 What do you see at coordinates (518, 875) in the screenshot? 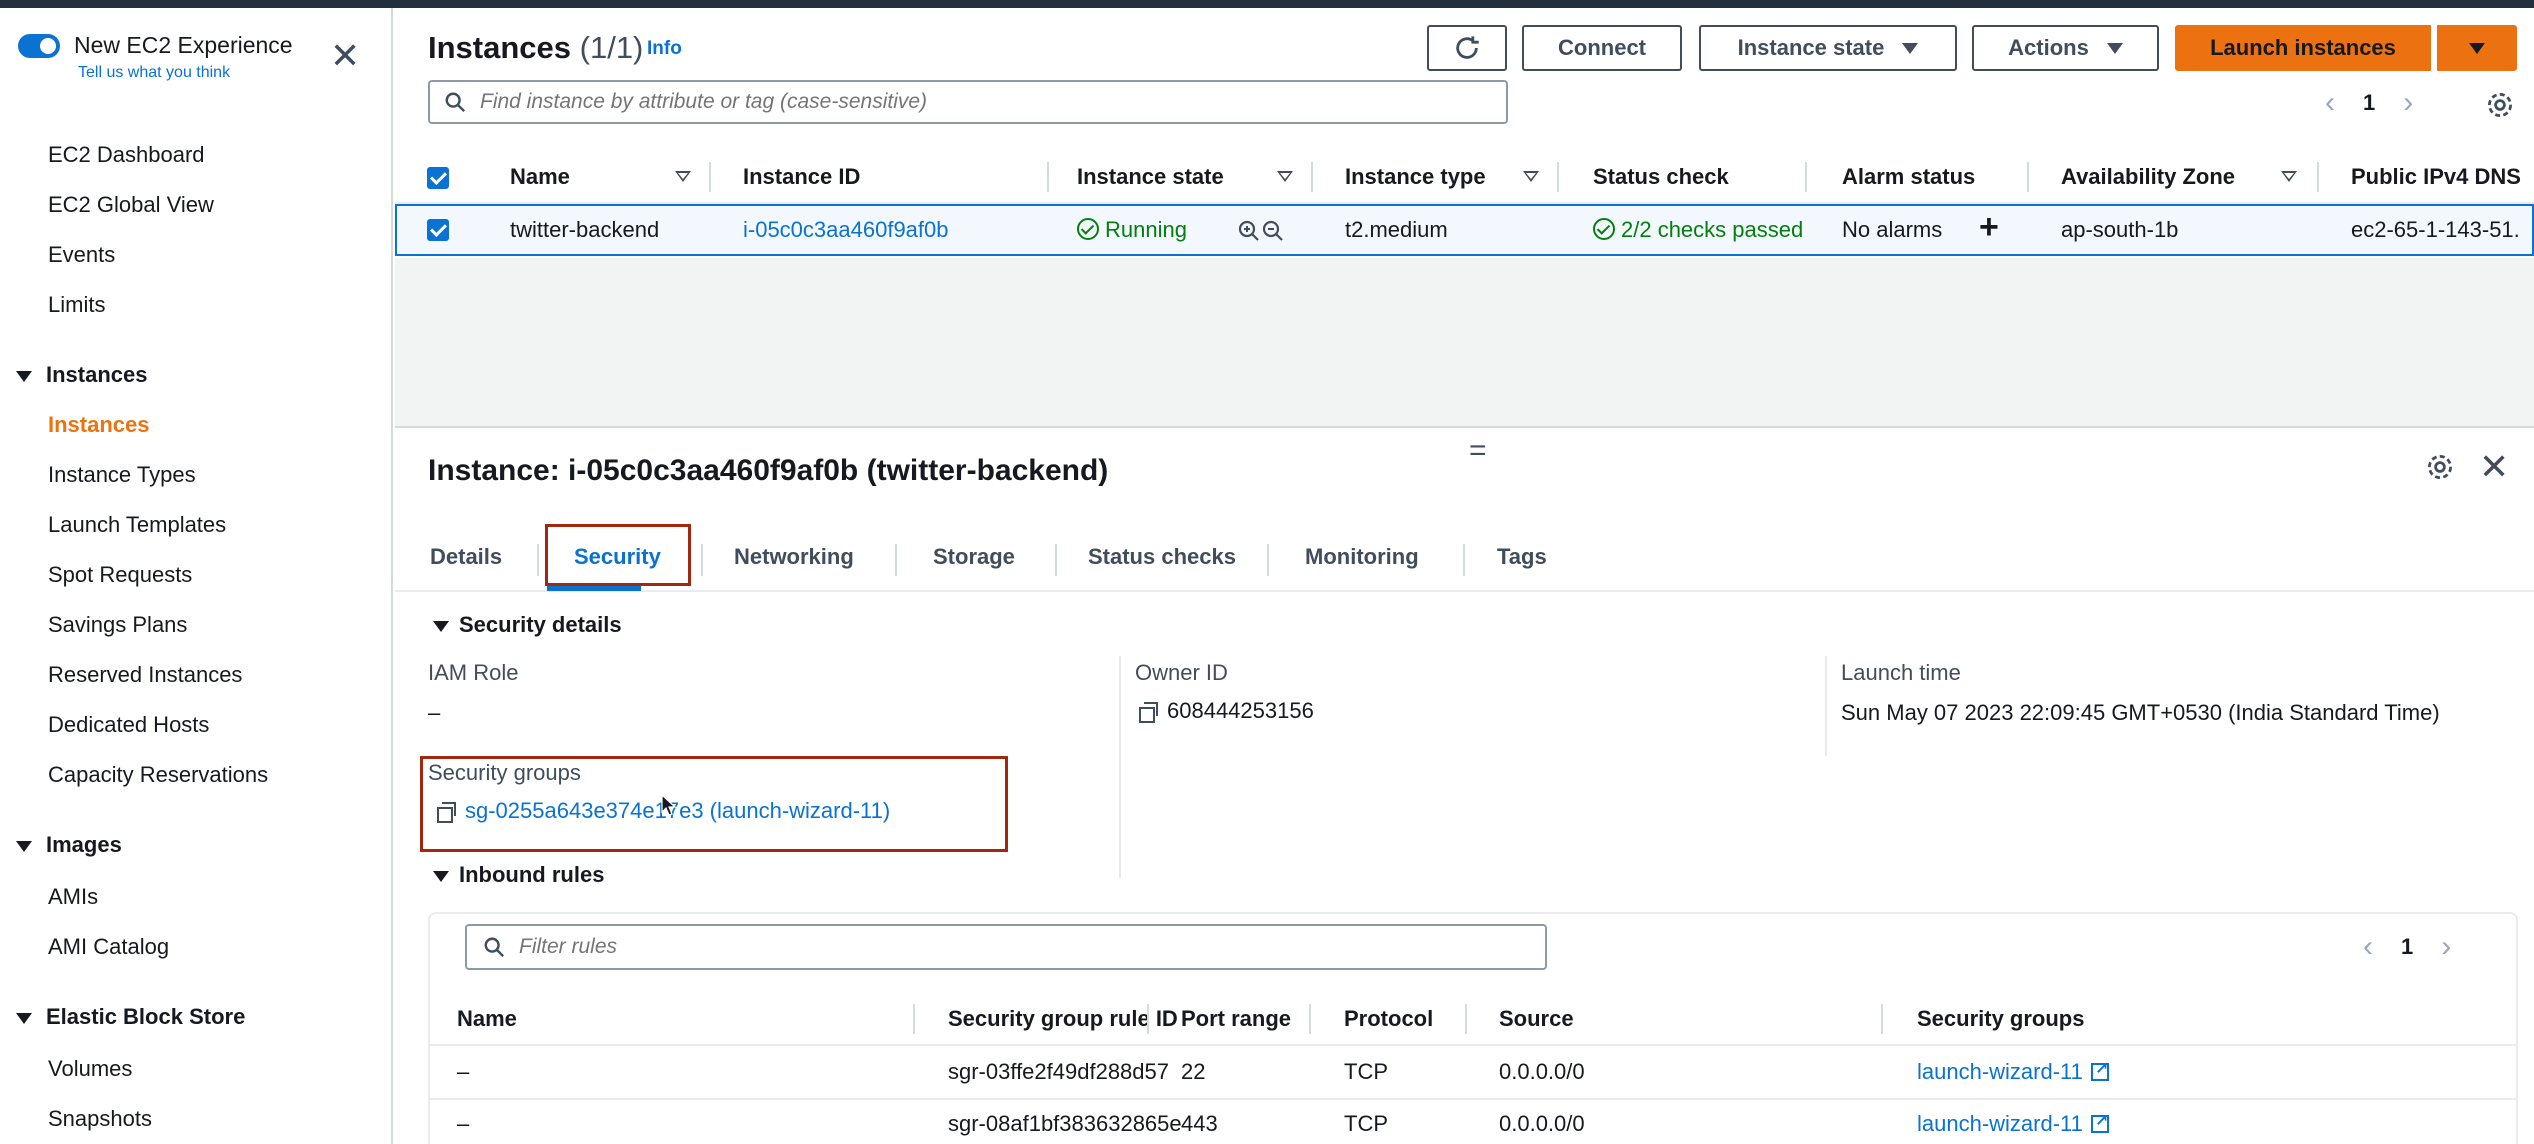
I see `inbound-rules-heading: Inbound rules` at bounding box center [518, 875].